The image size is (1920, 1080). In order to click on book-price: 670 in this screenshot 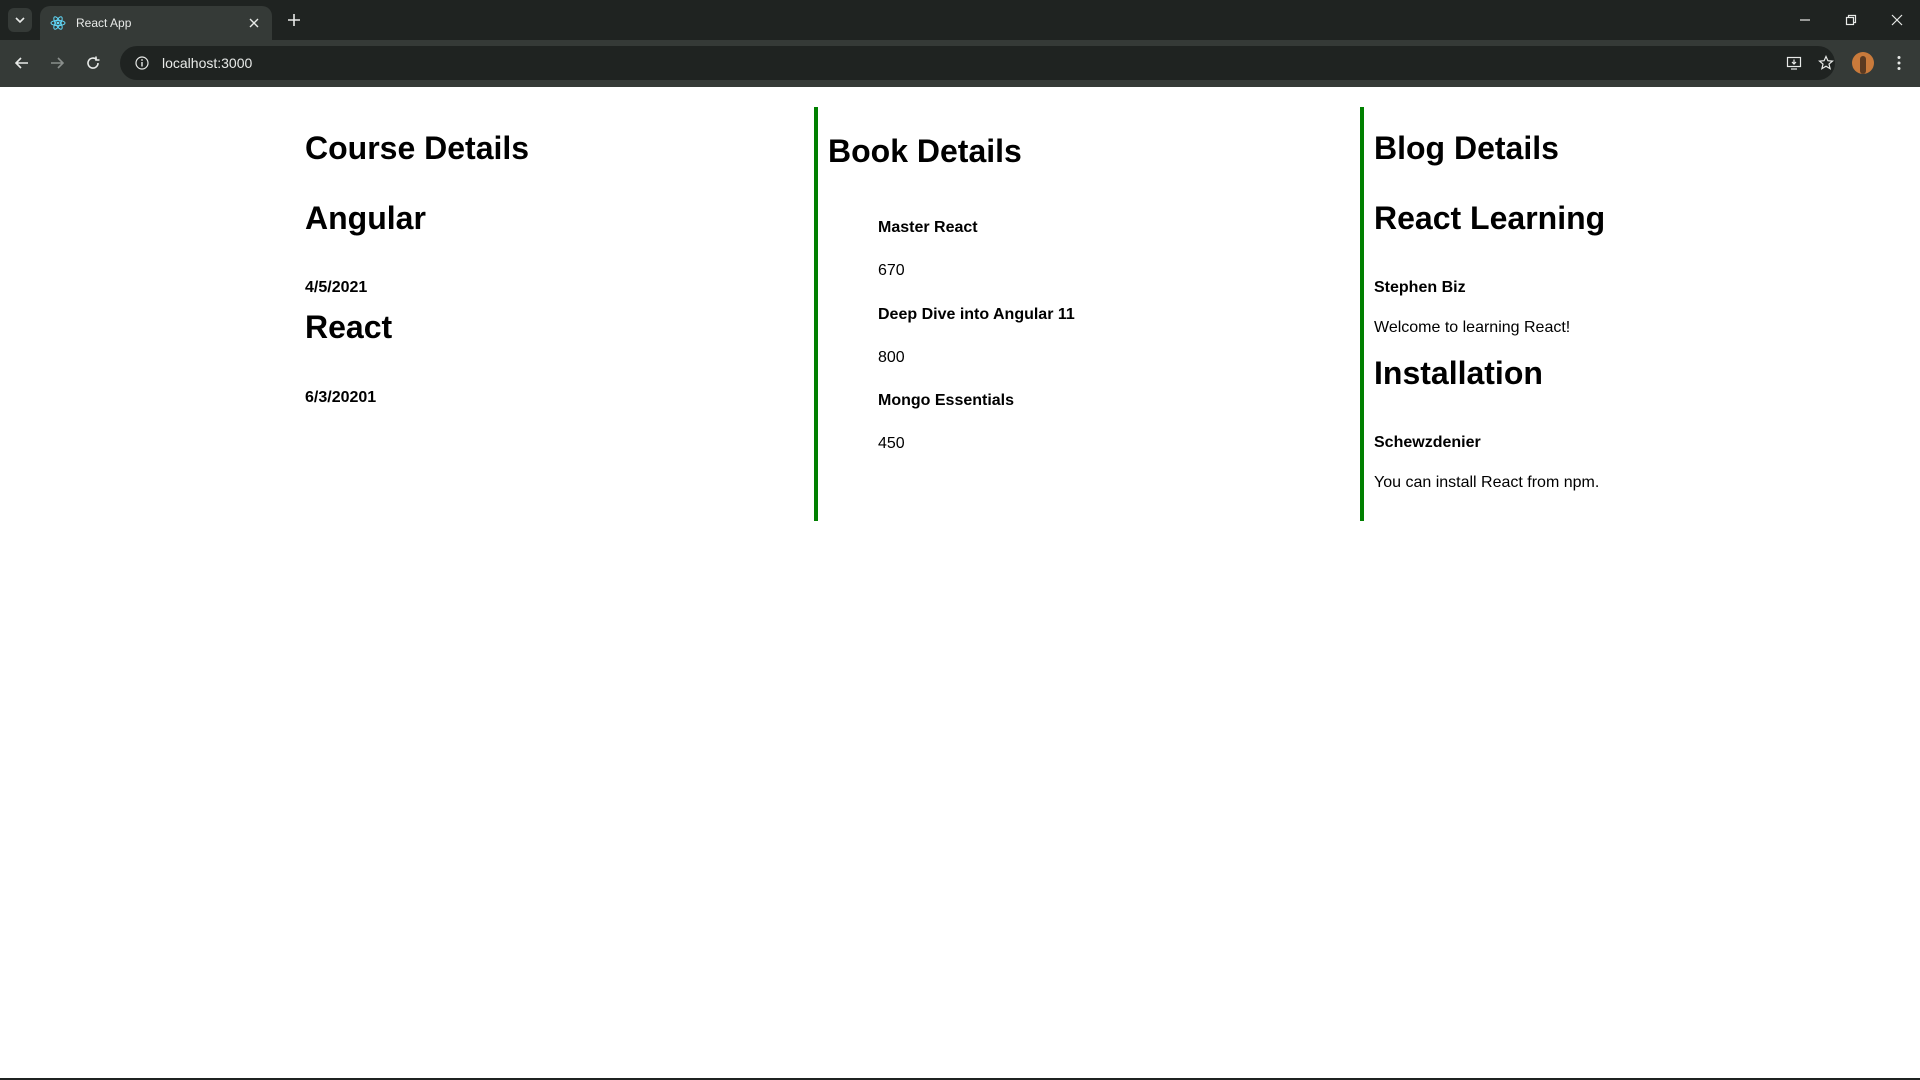, I will do `click(891, 270)`.